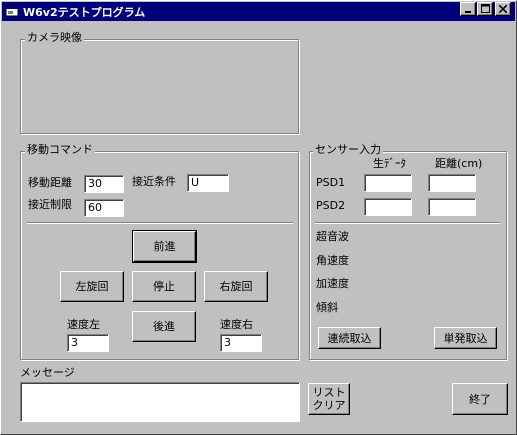  Describe the element at coordinates (332, 260) in the screenshot. I see `angular-velocity-label: 角速度` at that location.